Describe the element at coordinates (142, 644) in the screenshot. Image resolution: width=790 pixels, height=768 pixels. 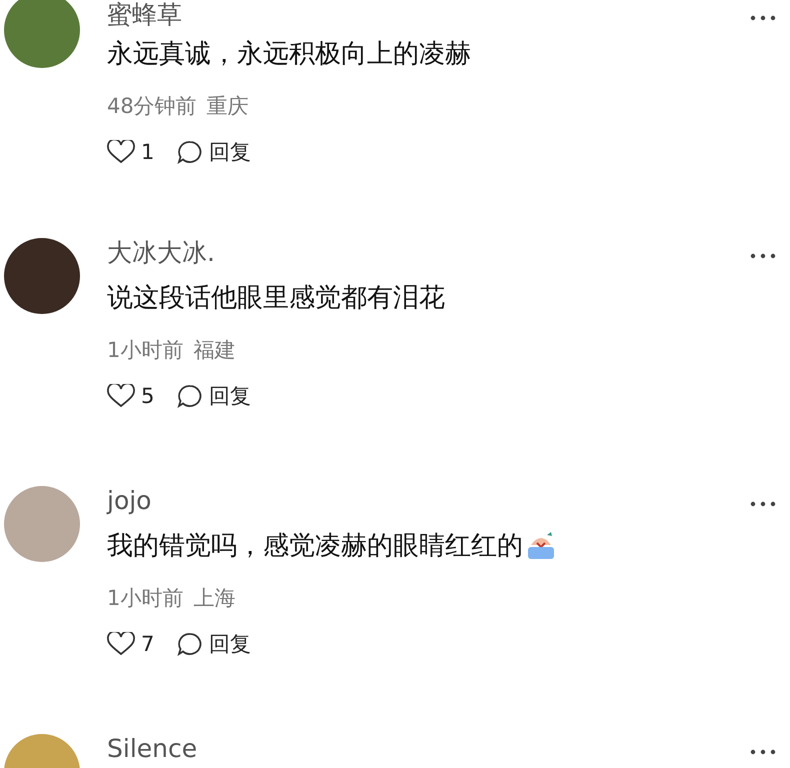
I see `like-button: 7` at that location.